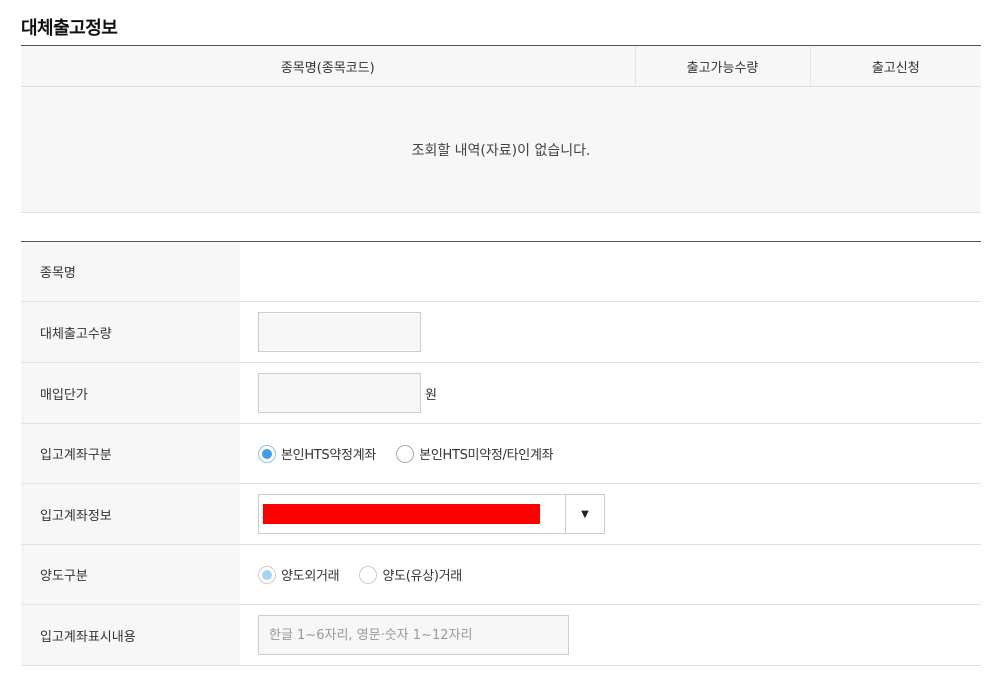 The width and height of the screenshot is (1000, 677). I want to click on form-row-quantity: 대체출고수량, so click(501, 332).